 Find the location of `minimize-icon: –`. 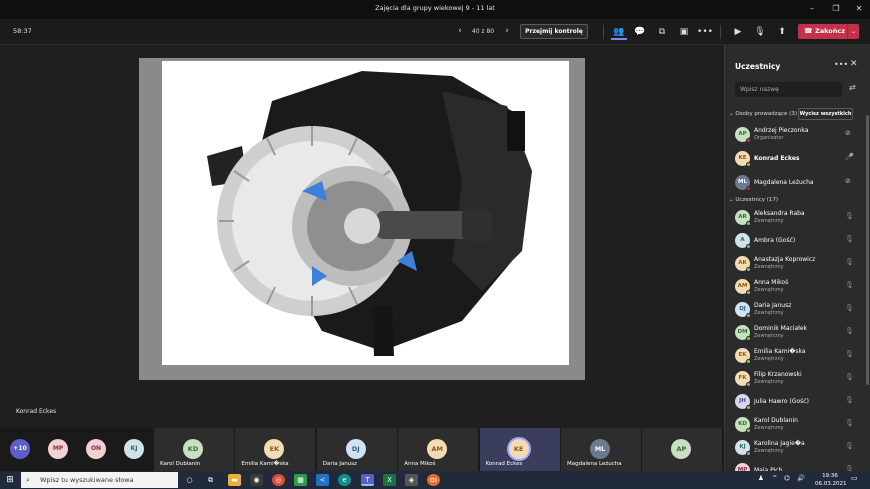

minimize-icon: – is located at coordinates (812, 9).